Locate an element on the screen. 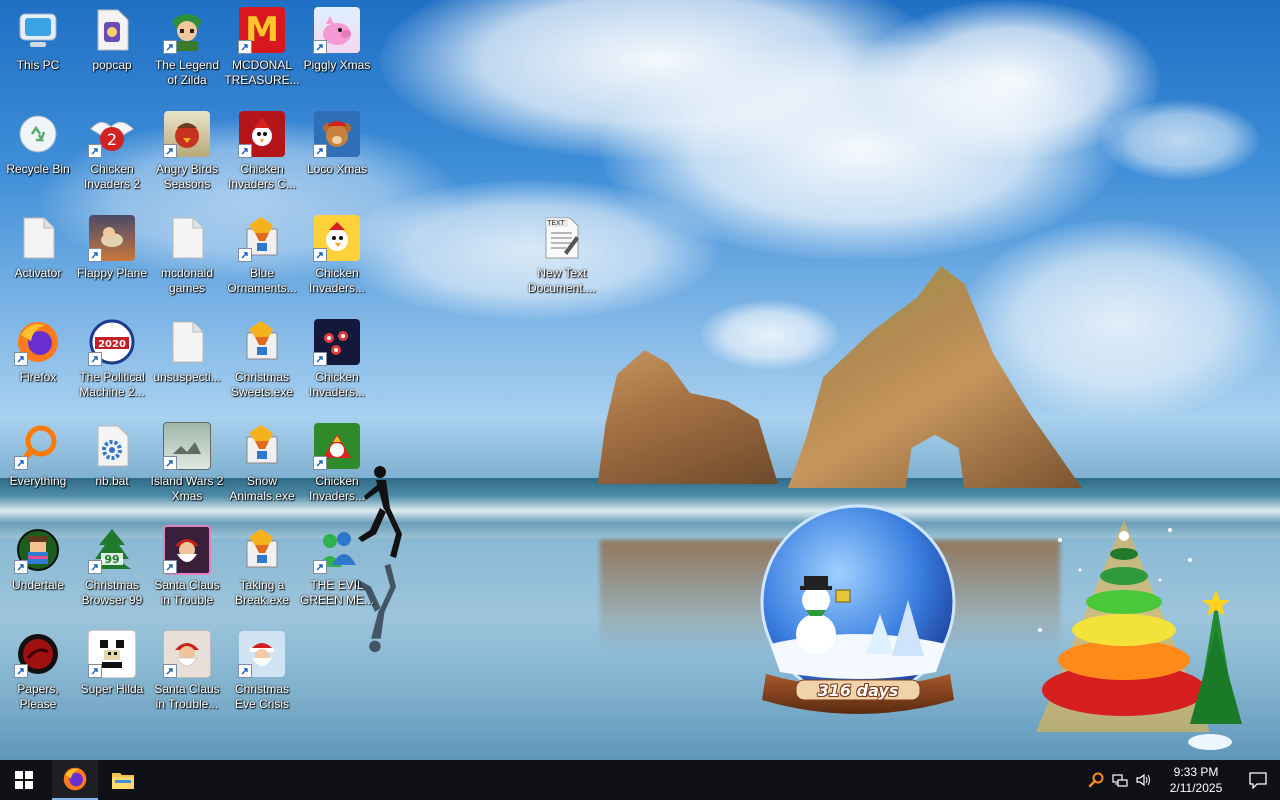 The height and width of the screenshot is (800, 1280). start-button is located at coordinates (24, 780).